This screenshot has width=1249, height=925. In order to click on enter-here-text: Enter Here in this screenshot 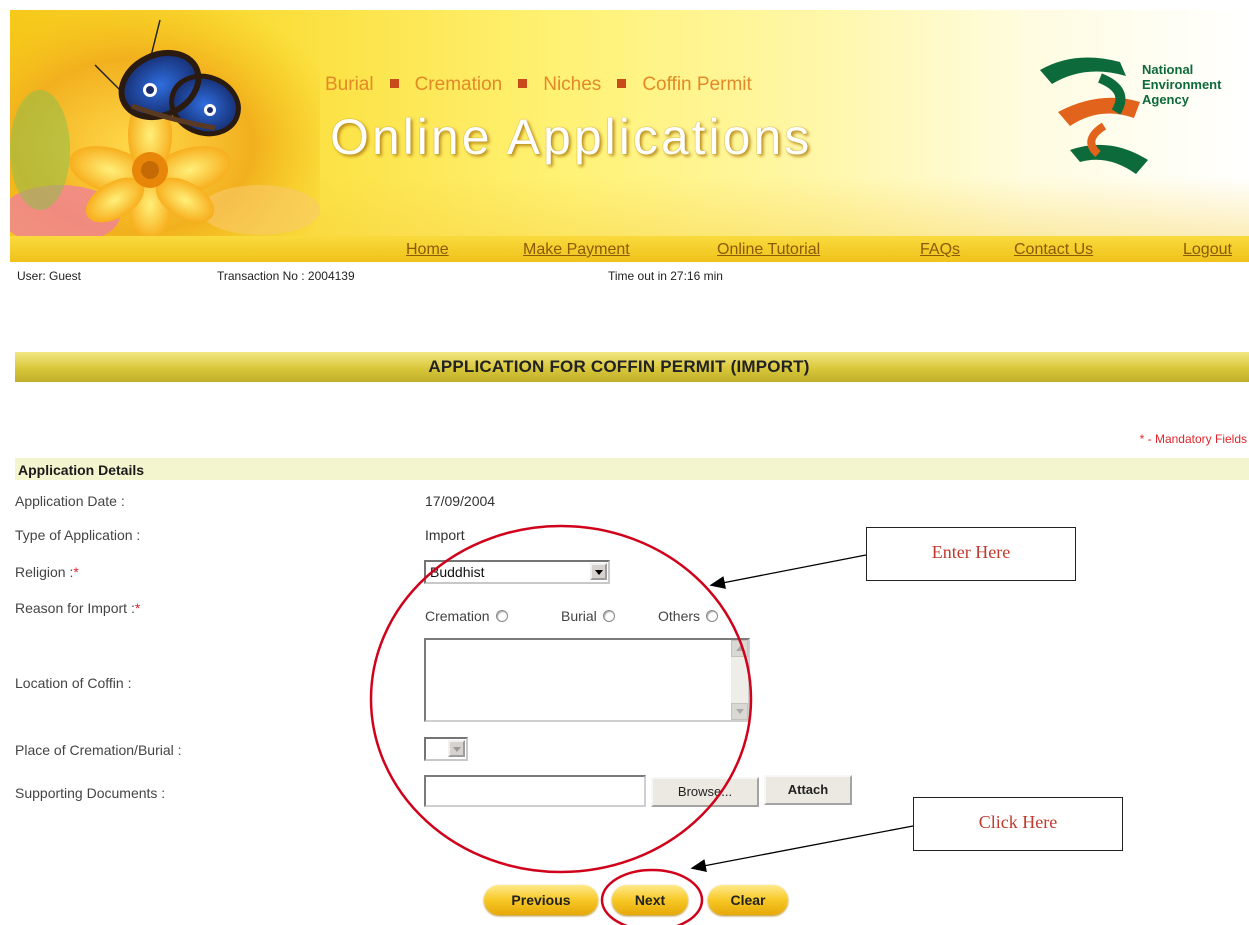, I will do `click(971, 552)`.